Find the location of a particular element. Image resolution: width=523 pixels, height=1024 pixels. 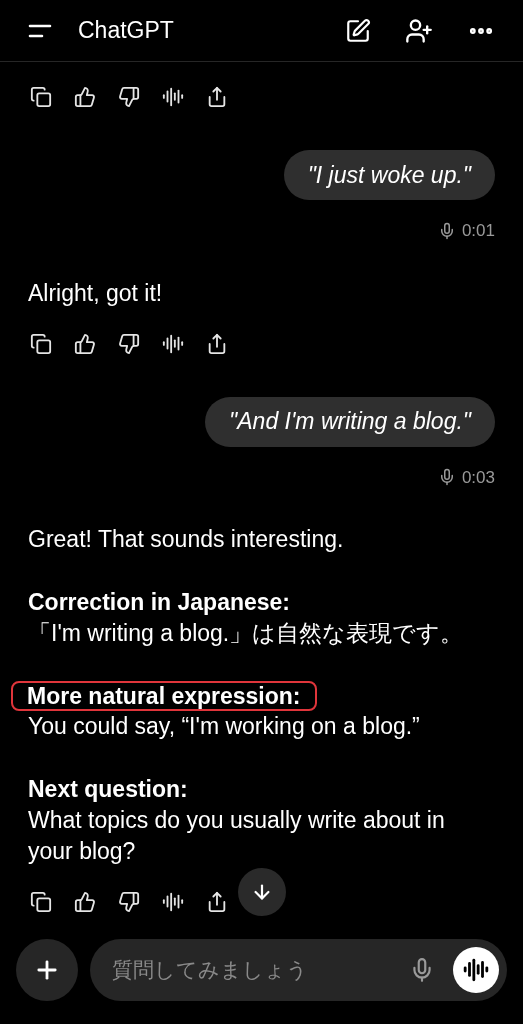

message-text: 「I'm writing a blog.」は自然な表現です。 is located at coordinates (246, 633).